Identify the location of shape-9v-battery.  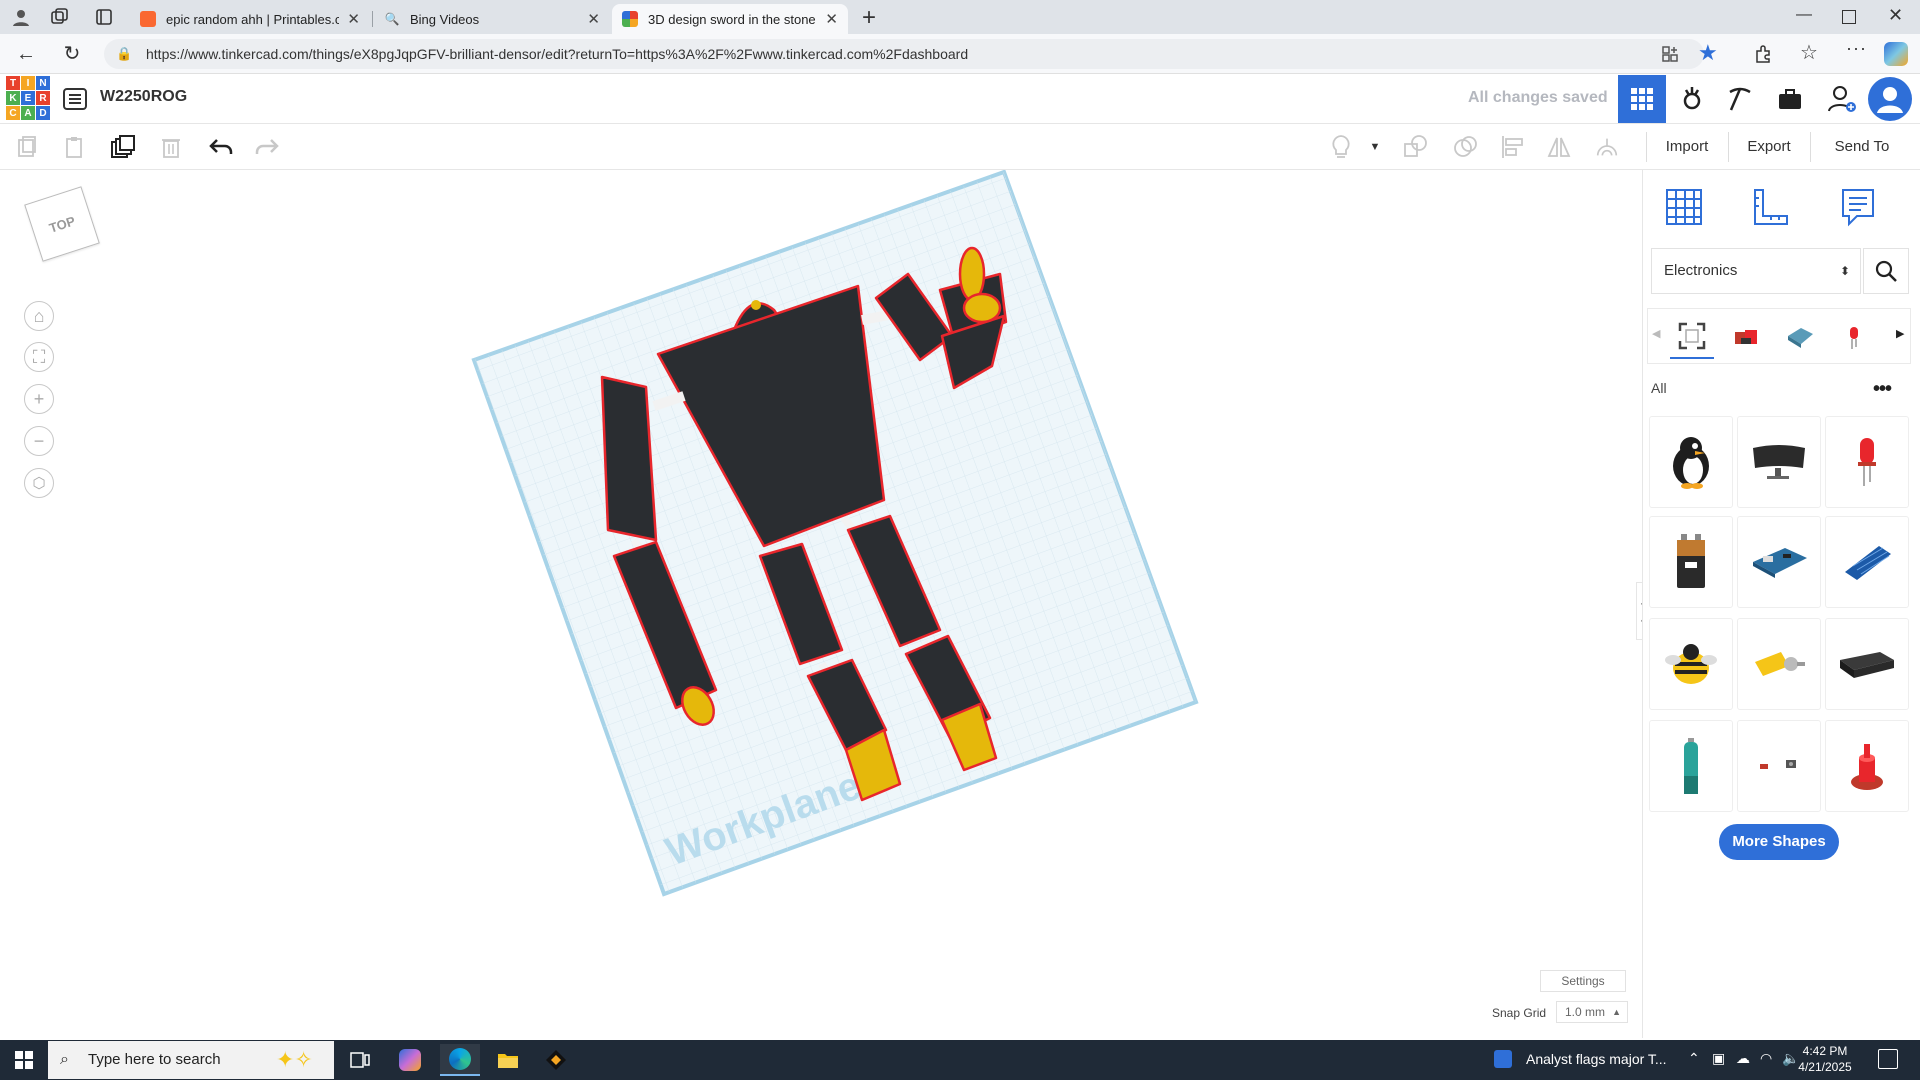
(1691, 562).